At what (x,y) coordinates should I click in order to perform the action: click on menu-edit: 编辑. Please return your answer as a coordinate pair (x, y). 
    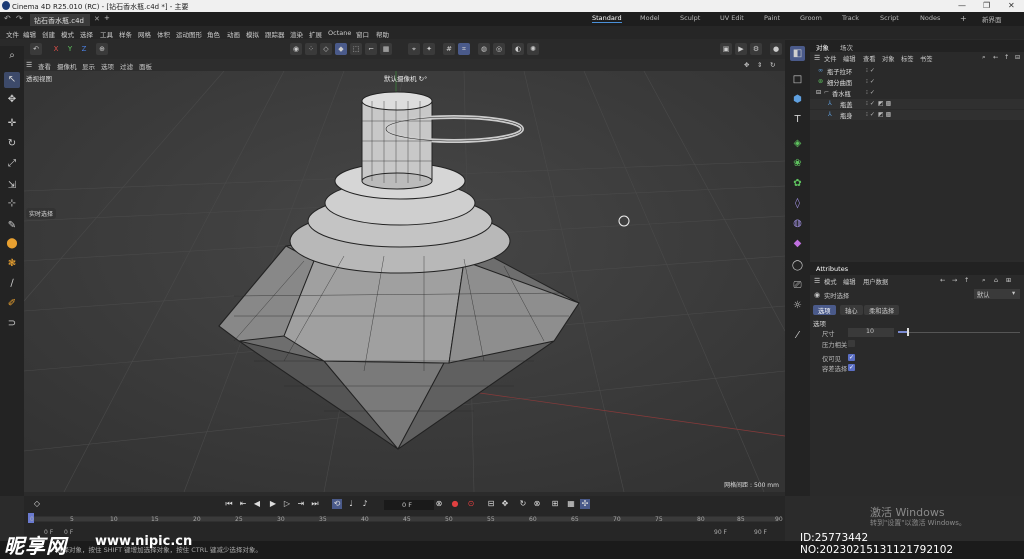
    Looking at the image, I should click on (29, 34).